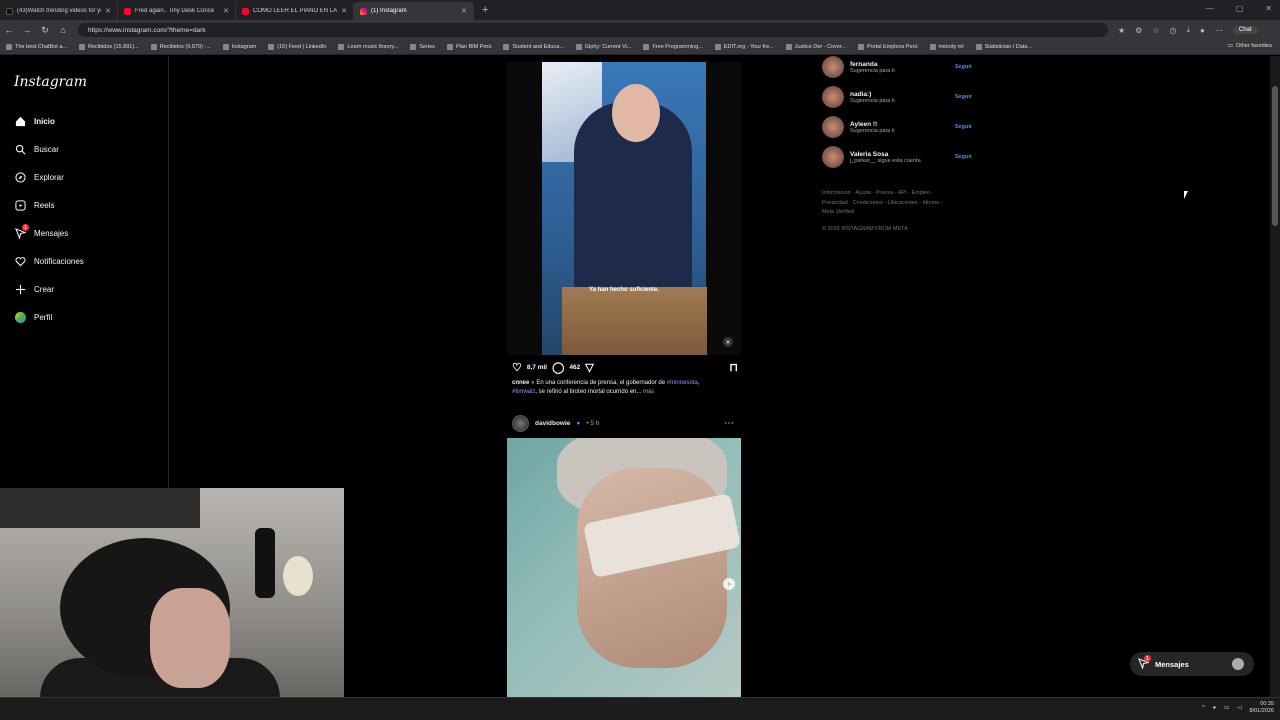  I want to click on bookmark-item: Instagram, so click(239, 47).